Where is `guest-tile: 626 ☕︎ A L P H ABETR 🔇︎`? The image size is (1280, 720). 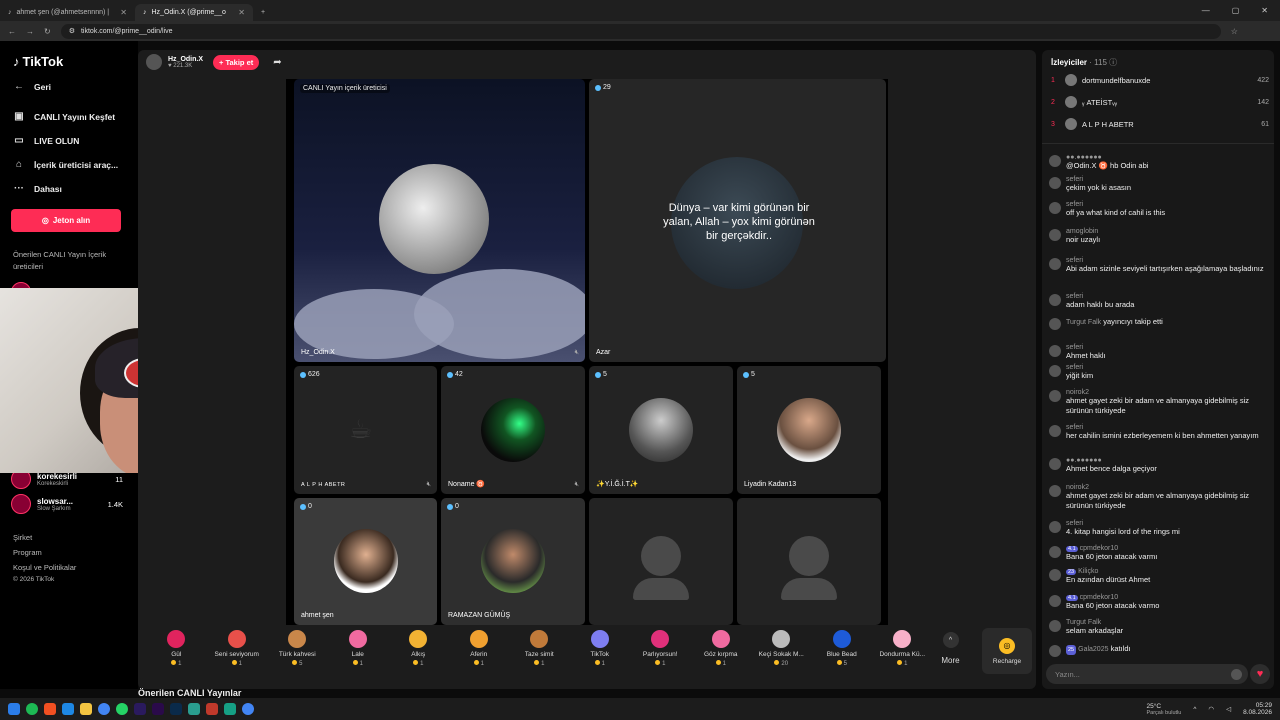 guest-tile: 626 ☕︎ A L P H ABETR 🔇︎ is located at coordinates (365, 430).